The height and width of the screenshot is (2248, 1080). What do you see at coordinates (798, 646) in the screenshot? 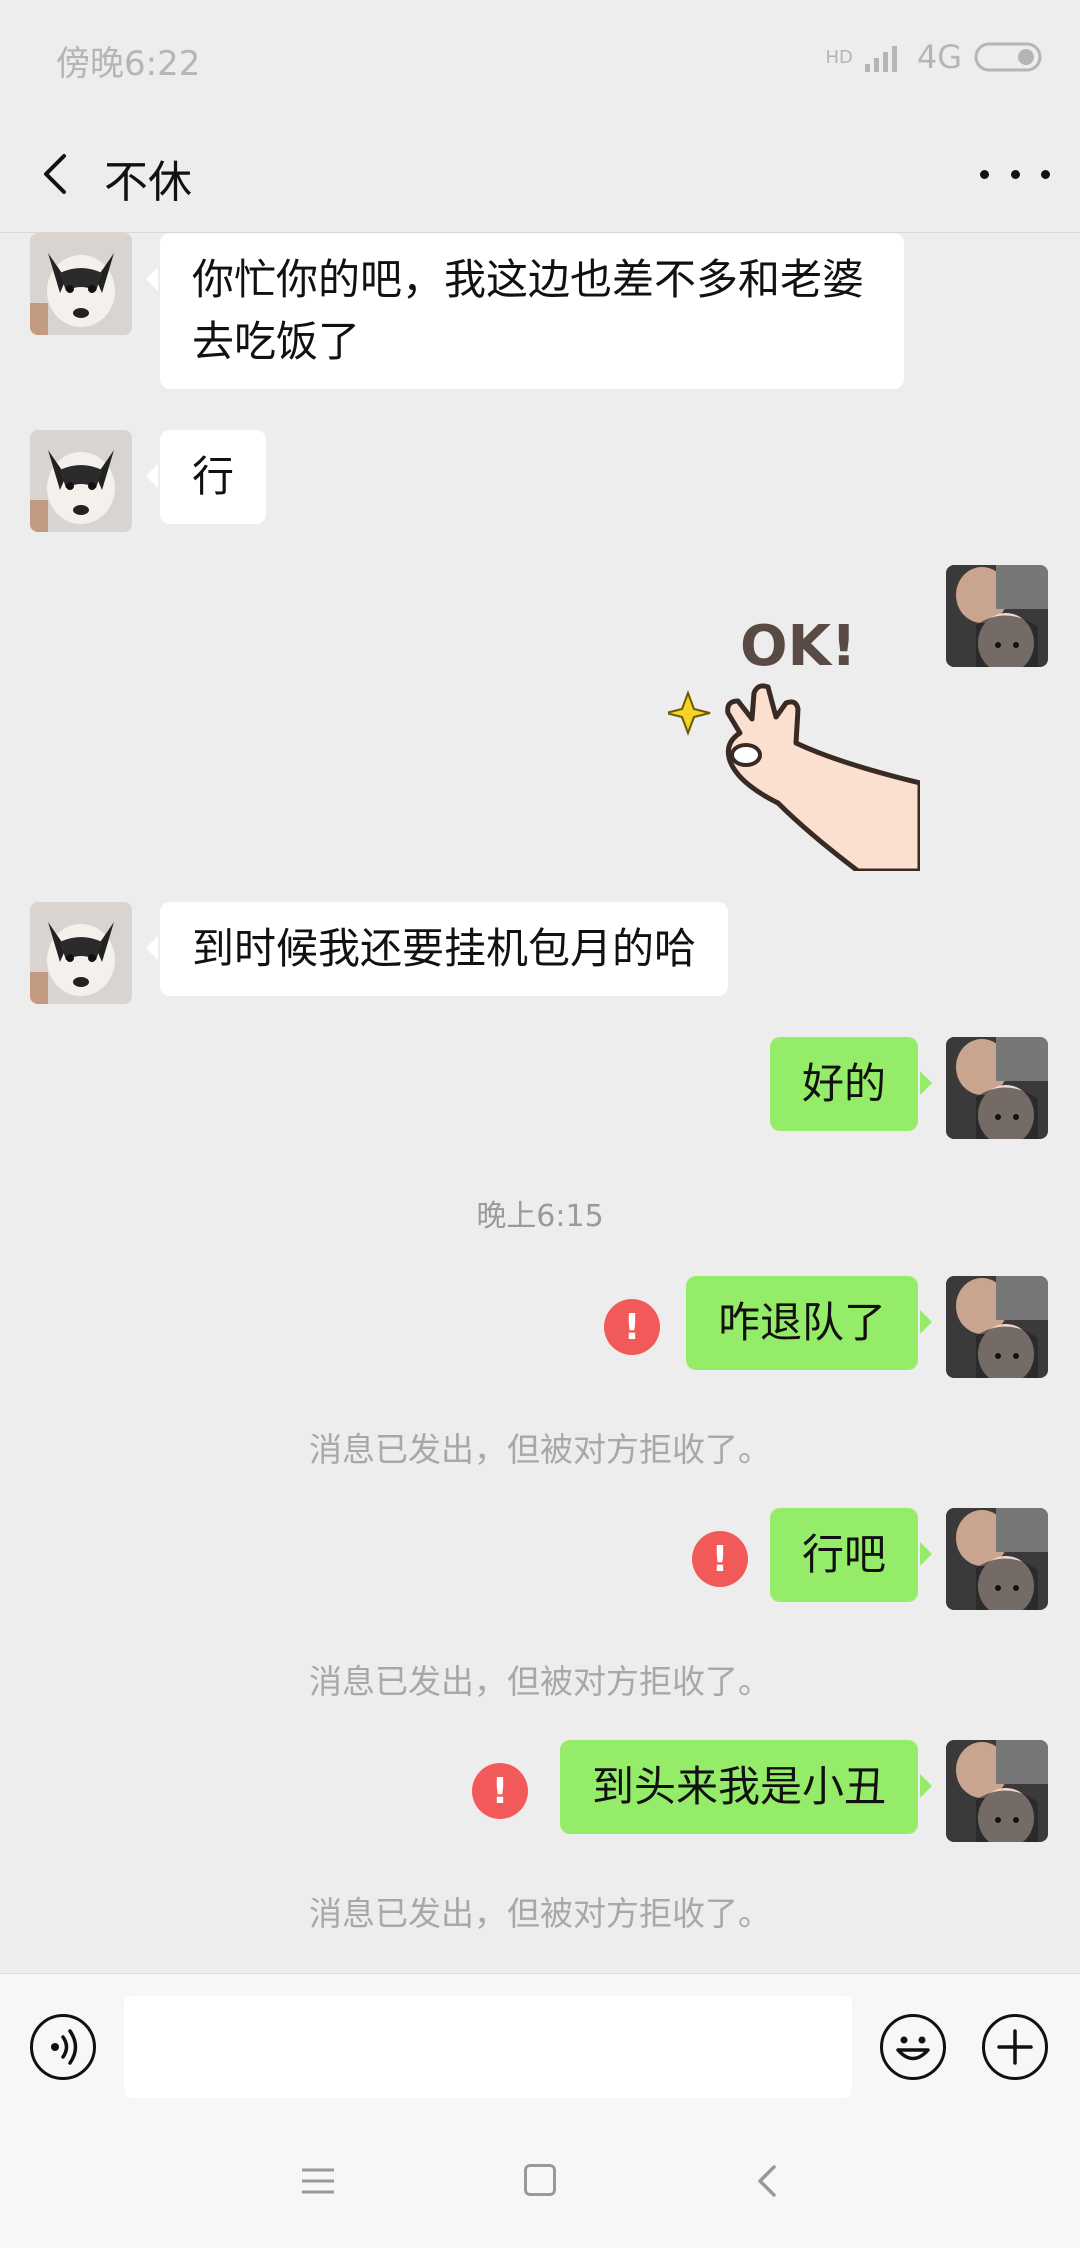
I see `sticker-text: OK!` at bounding box center [798, 646].